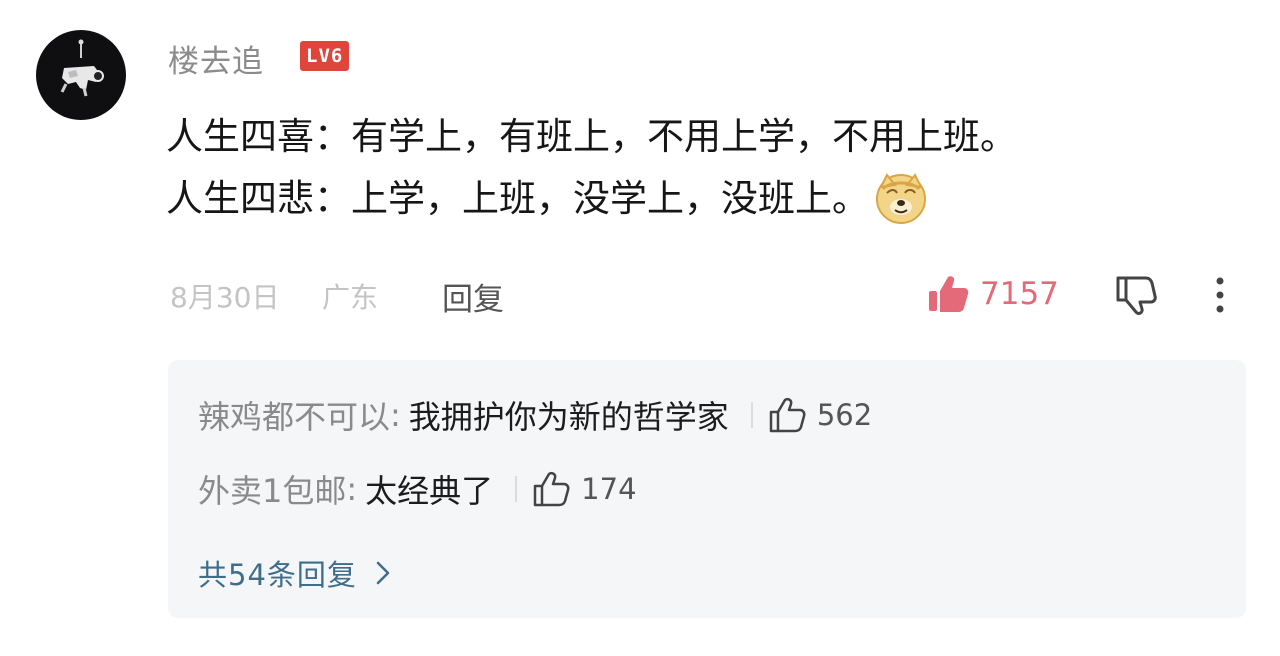 The image size is (1280, 656). I want to click on avatar-image, so click(82, 68).